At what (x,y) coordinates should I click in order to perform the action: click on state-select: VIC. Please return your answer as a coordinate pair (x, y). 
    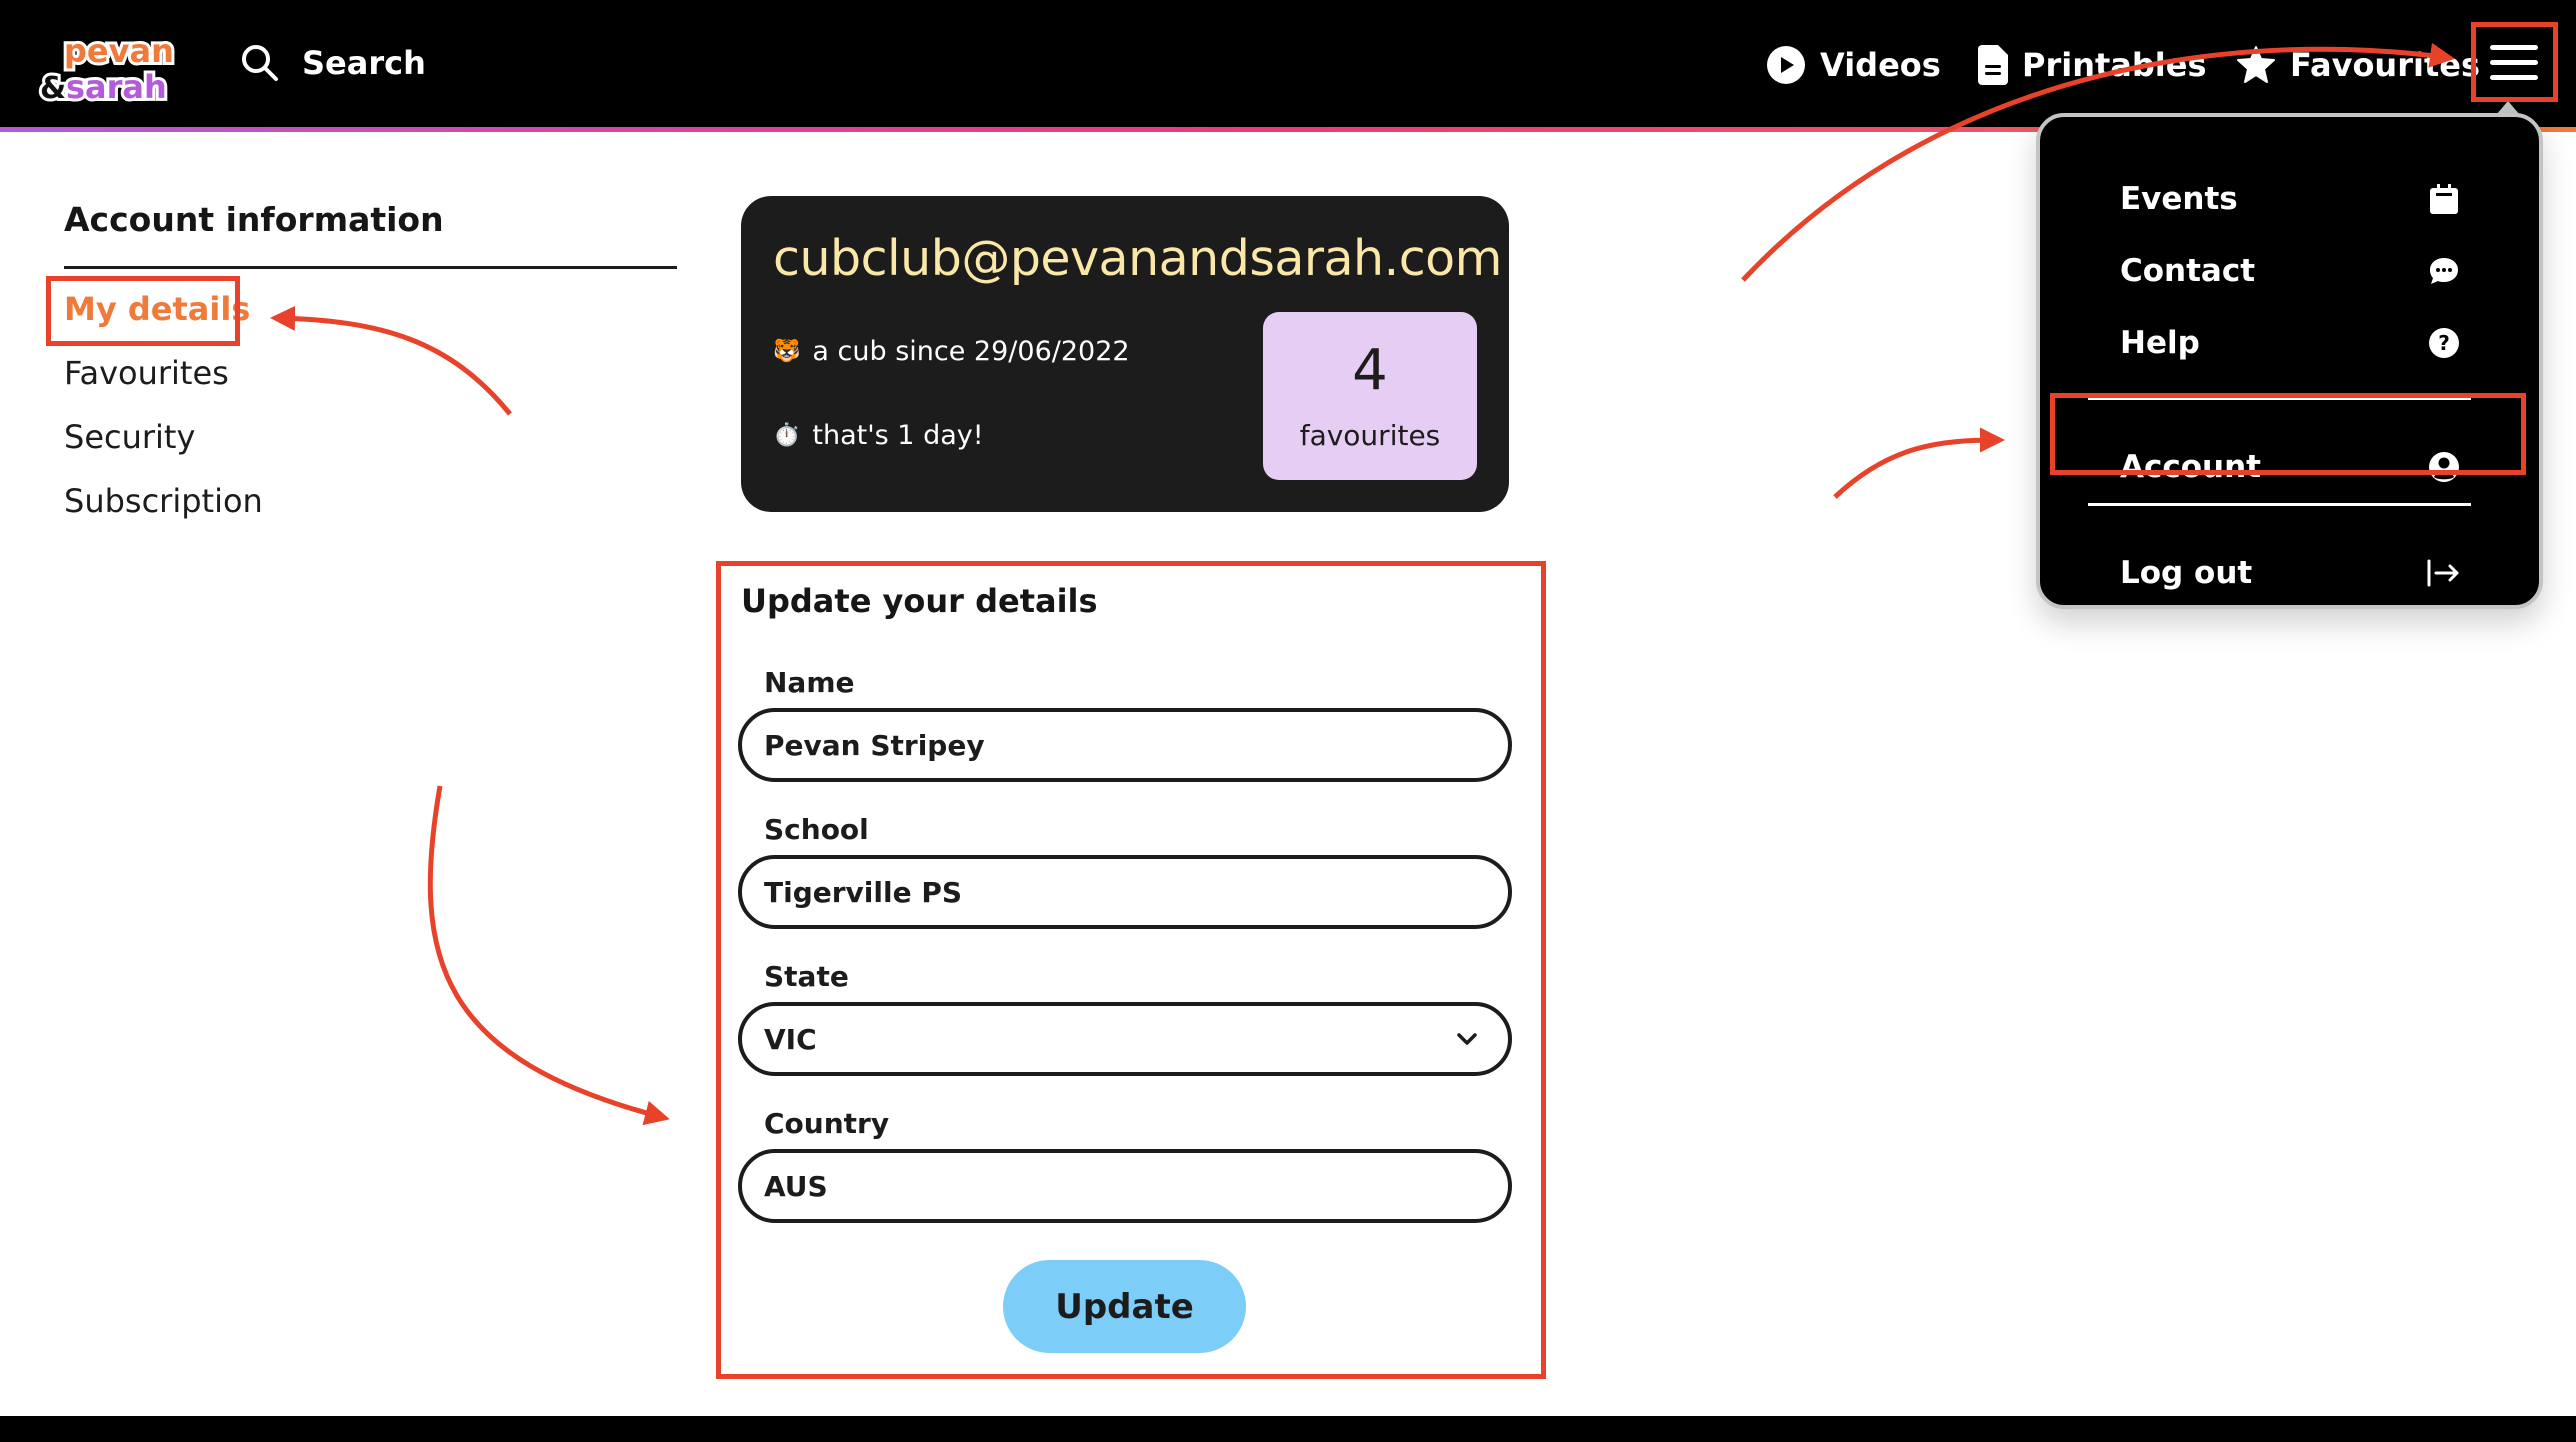
    Looking at the image, I should click on (1125, 1039).